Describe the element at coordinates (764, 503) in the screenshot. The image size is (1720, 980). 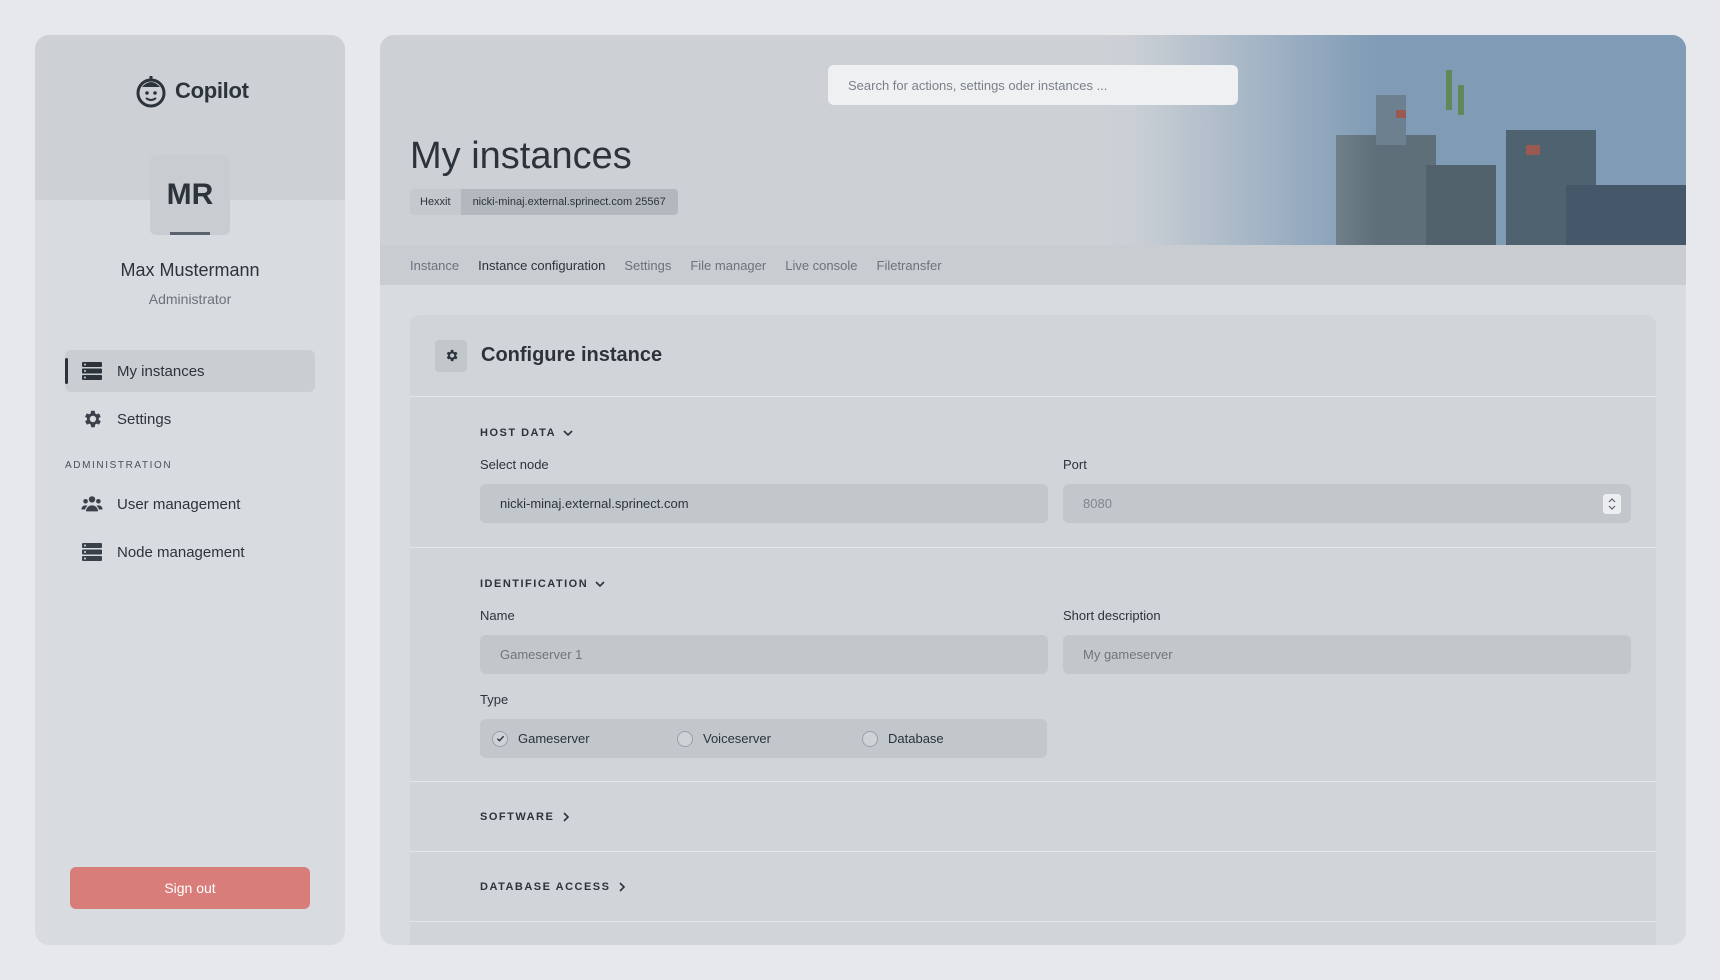
I see `node-select: nicki-minaj.external.sprinect.com` at that location.